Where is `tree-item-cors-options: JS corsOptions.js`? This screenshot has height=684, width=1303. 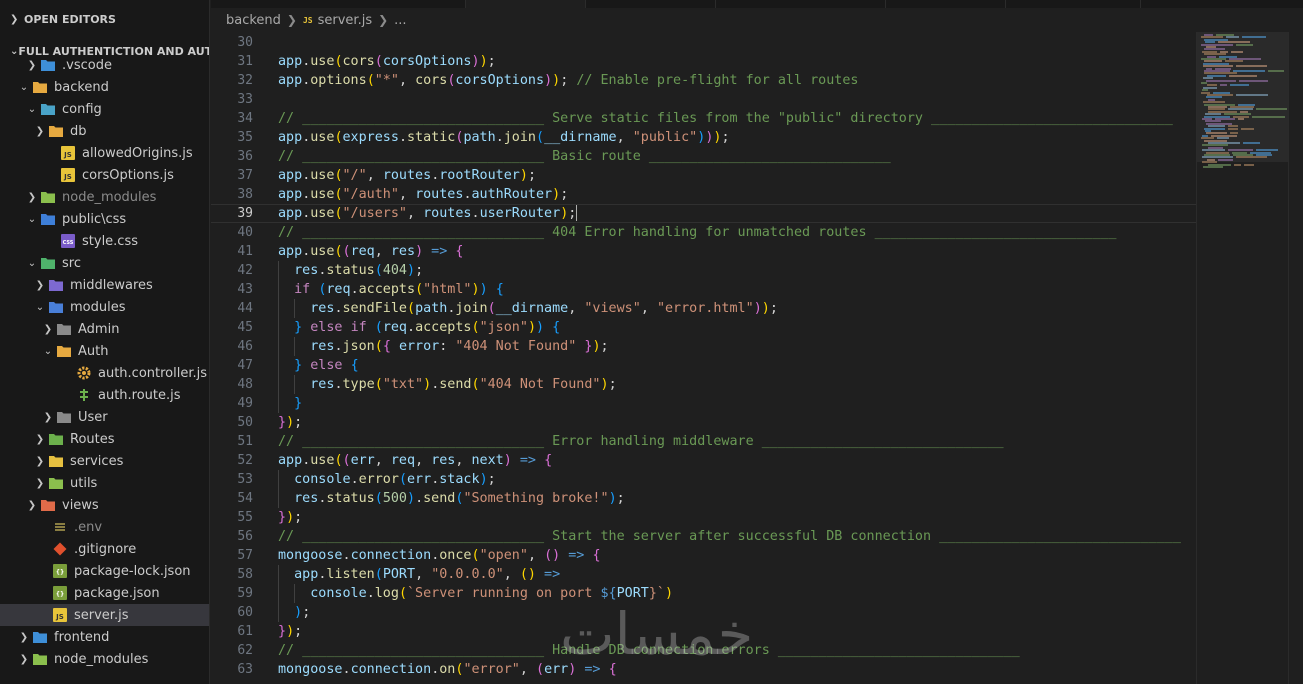 tree-item-cors-options: JS corsOptions.js is located at coordinates (104, 175).